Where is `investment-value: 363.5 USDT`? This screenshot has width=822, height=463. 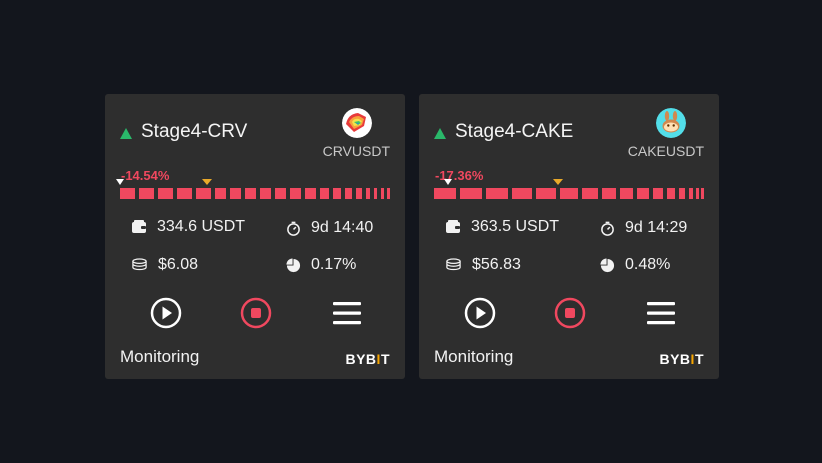
investment-value: 363.5 USDT is located at coordinates (515, 226).